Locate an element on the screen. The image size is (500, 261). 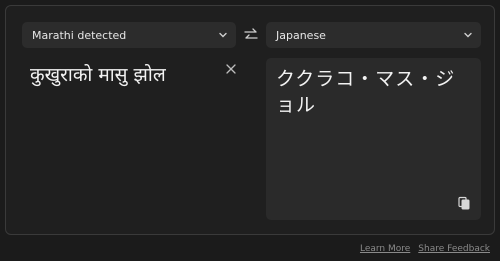
footer-links: Learn More Share Feedback is located at coordinates (425, 249).